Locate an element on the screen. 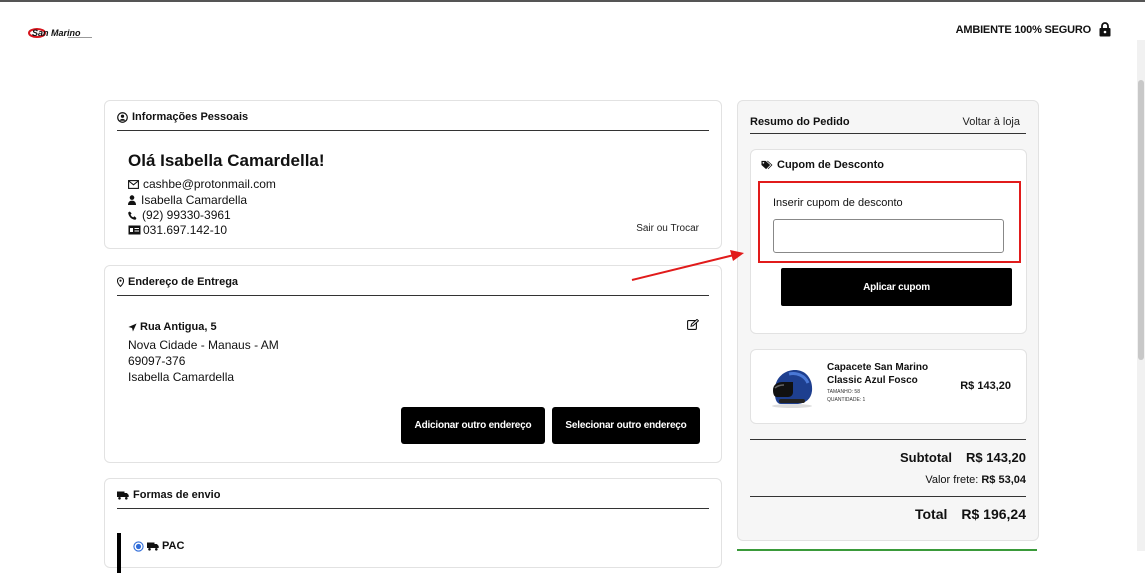 This screenshot has width=1145, height=573. secure-label: AMBIENTE 100% SEGURO is located at coordinates (1023, 29).